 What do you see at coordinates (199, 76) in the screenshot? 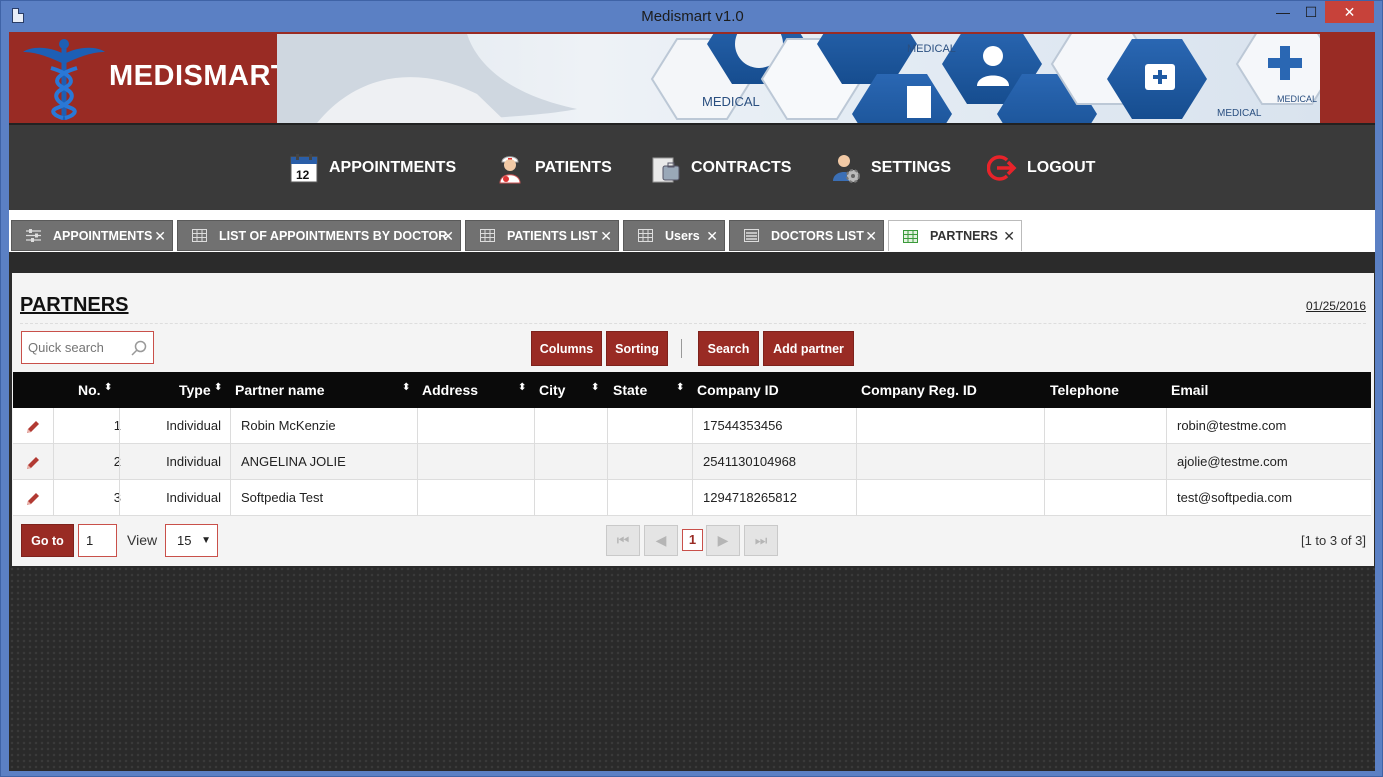
I see `brand-name: MEDISMART` at bounding box center [199, 76].